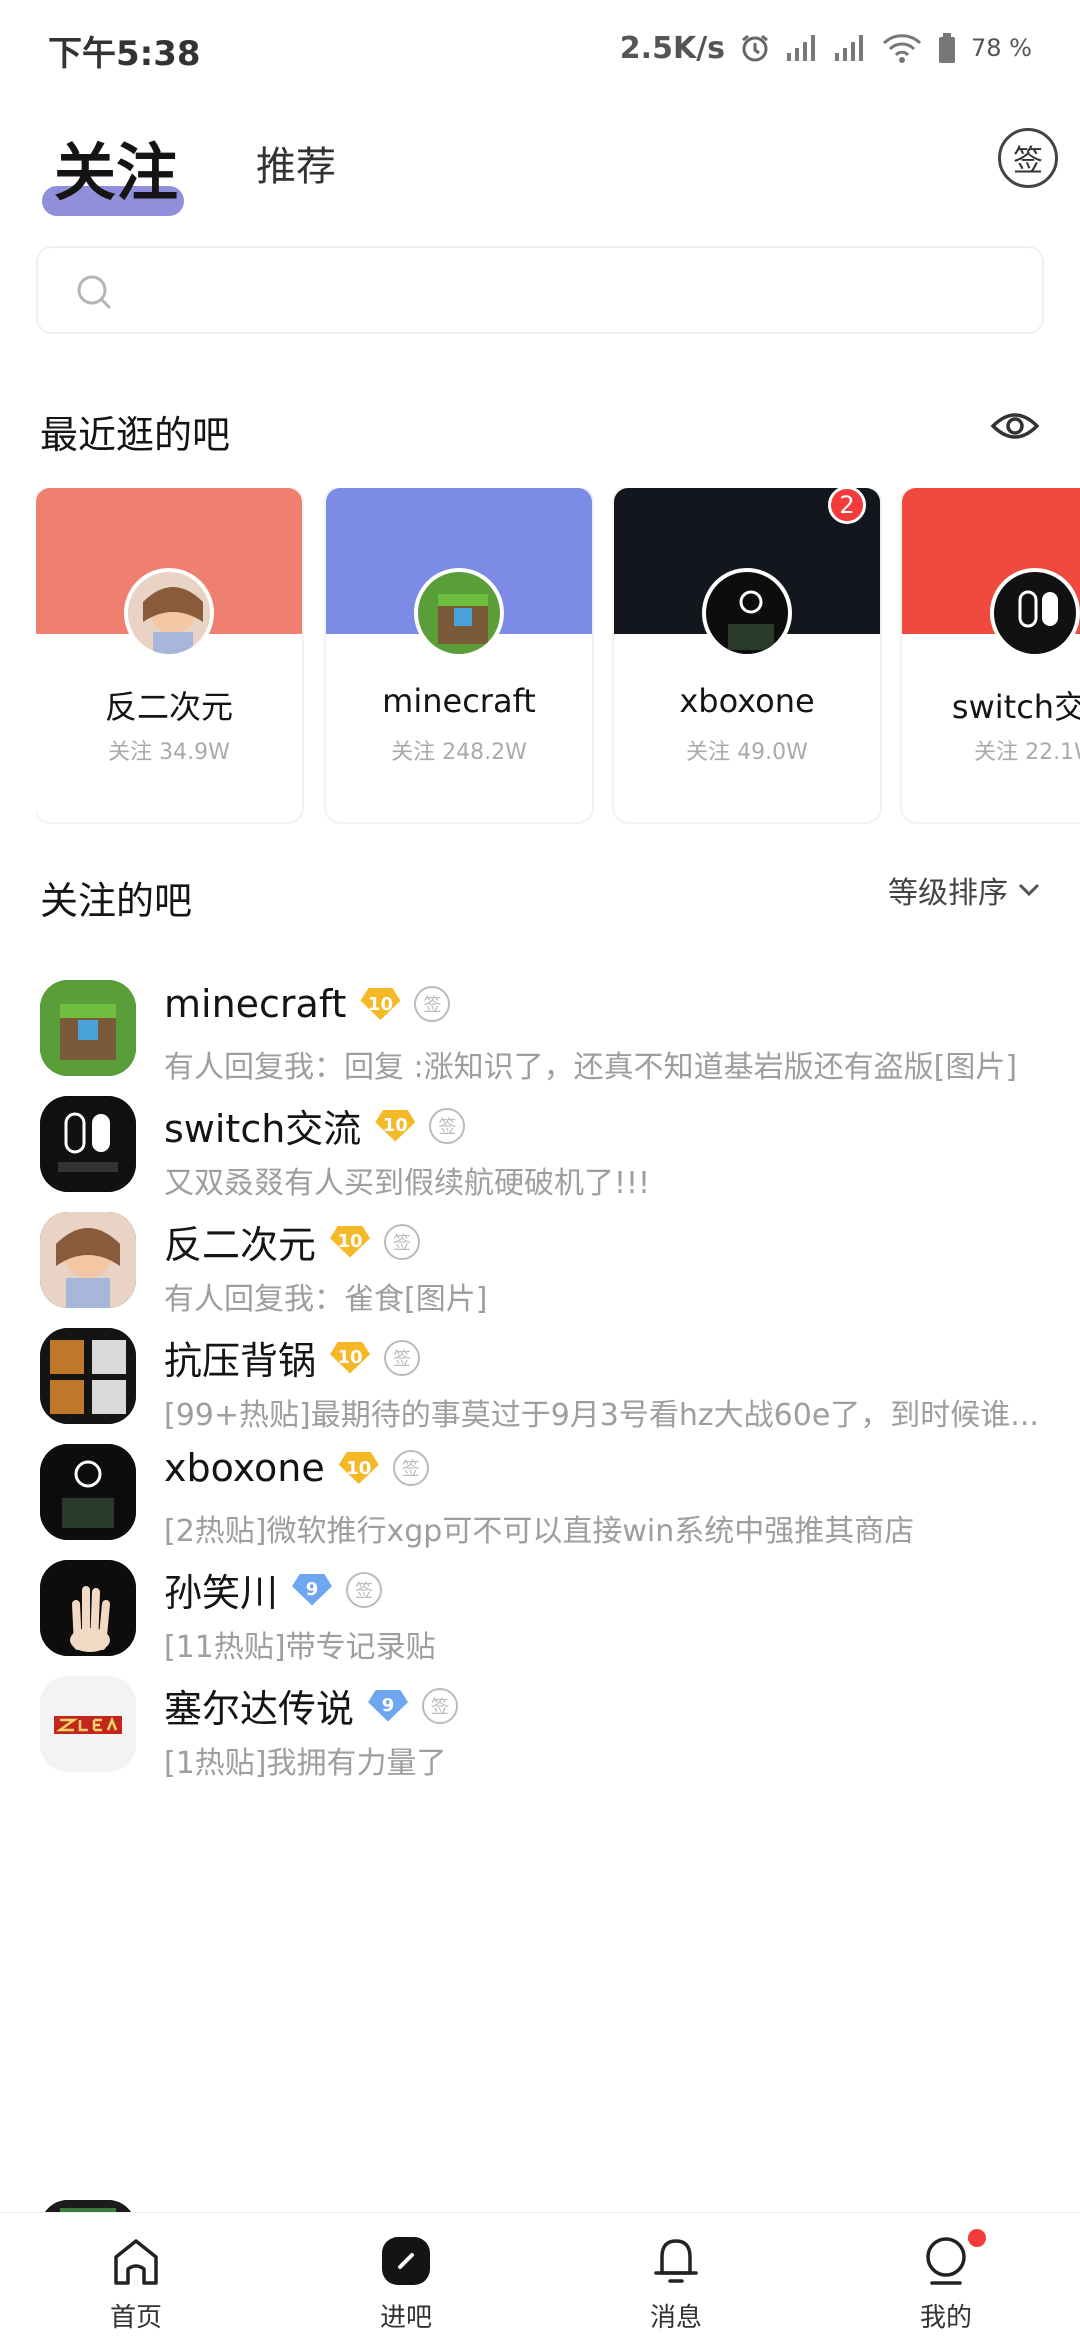  Describe the element at coordinates (240, 1245) in the screenshot. I see `forum-name: 反二次元` at that location.